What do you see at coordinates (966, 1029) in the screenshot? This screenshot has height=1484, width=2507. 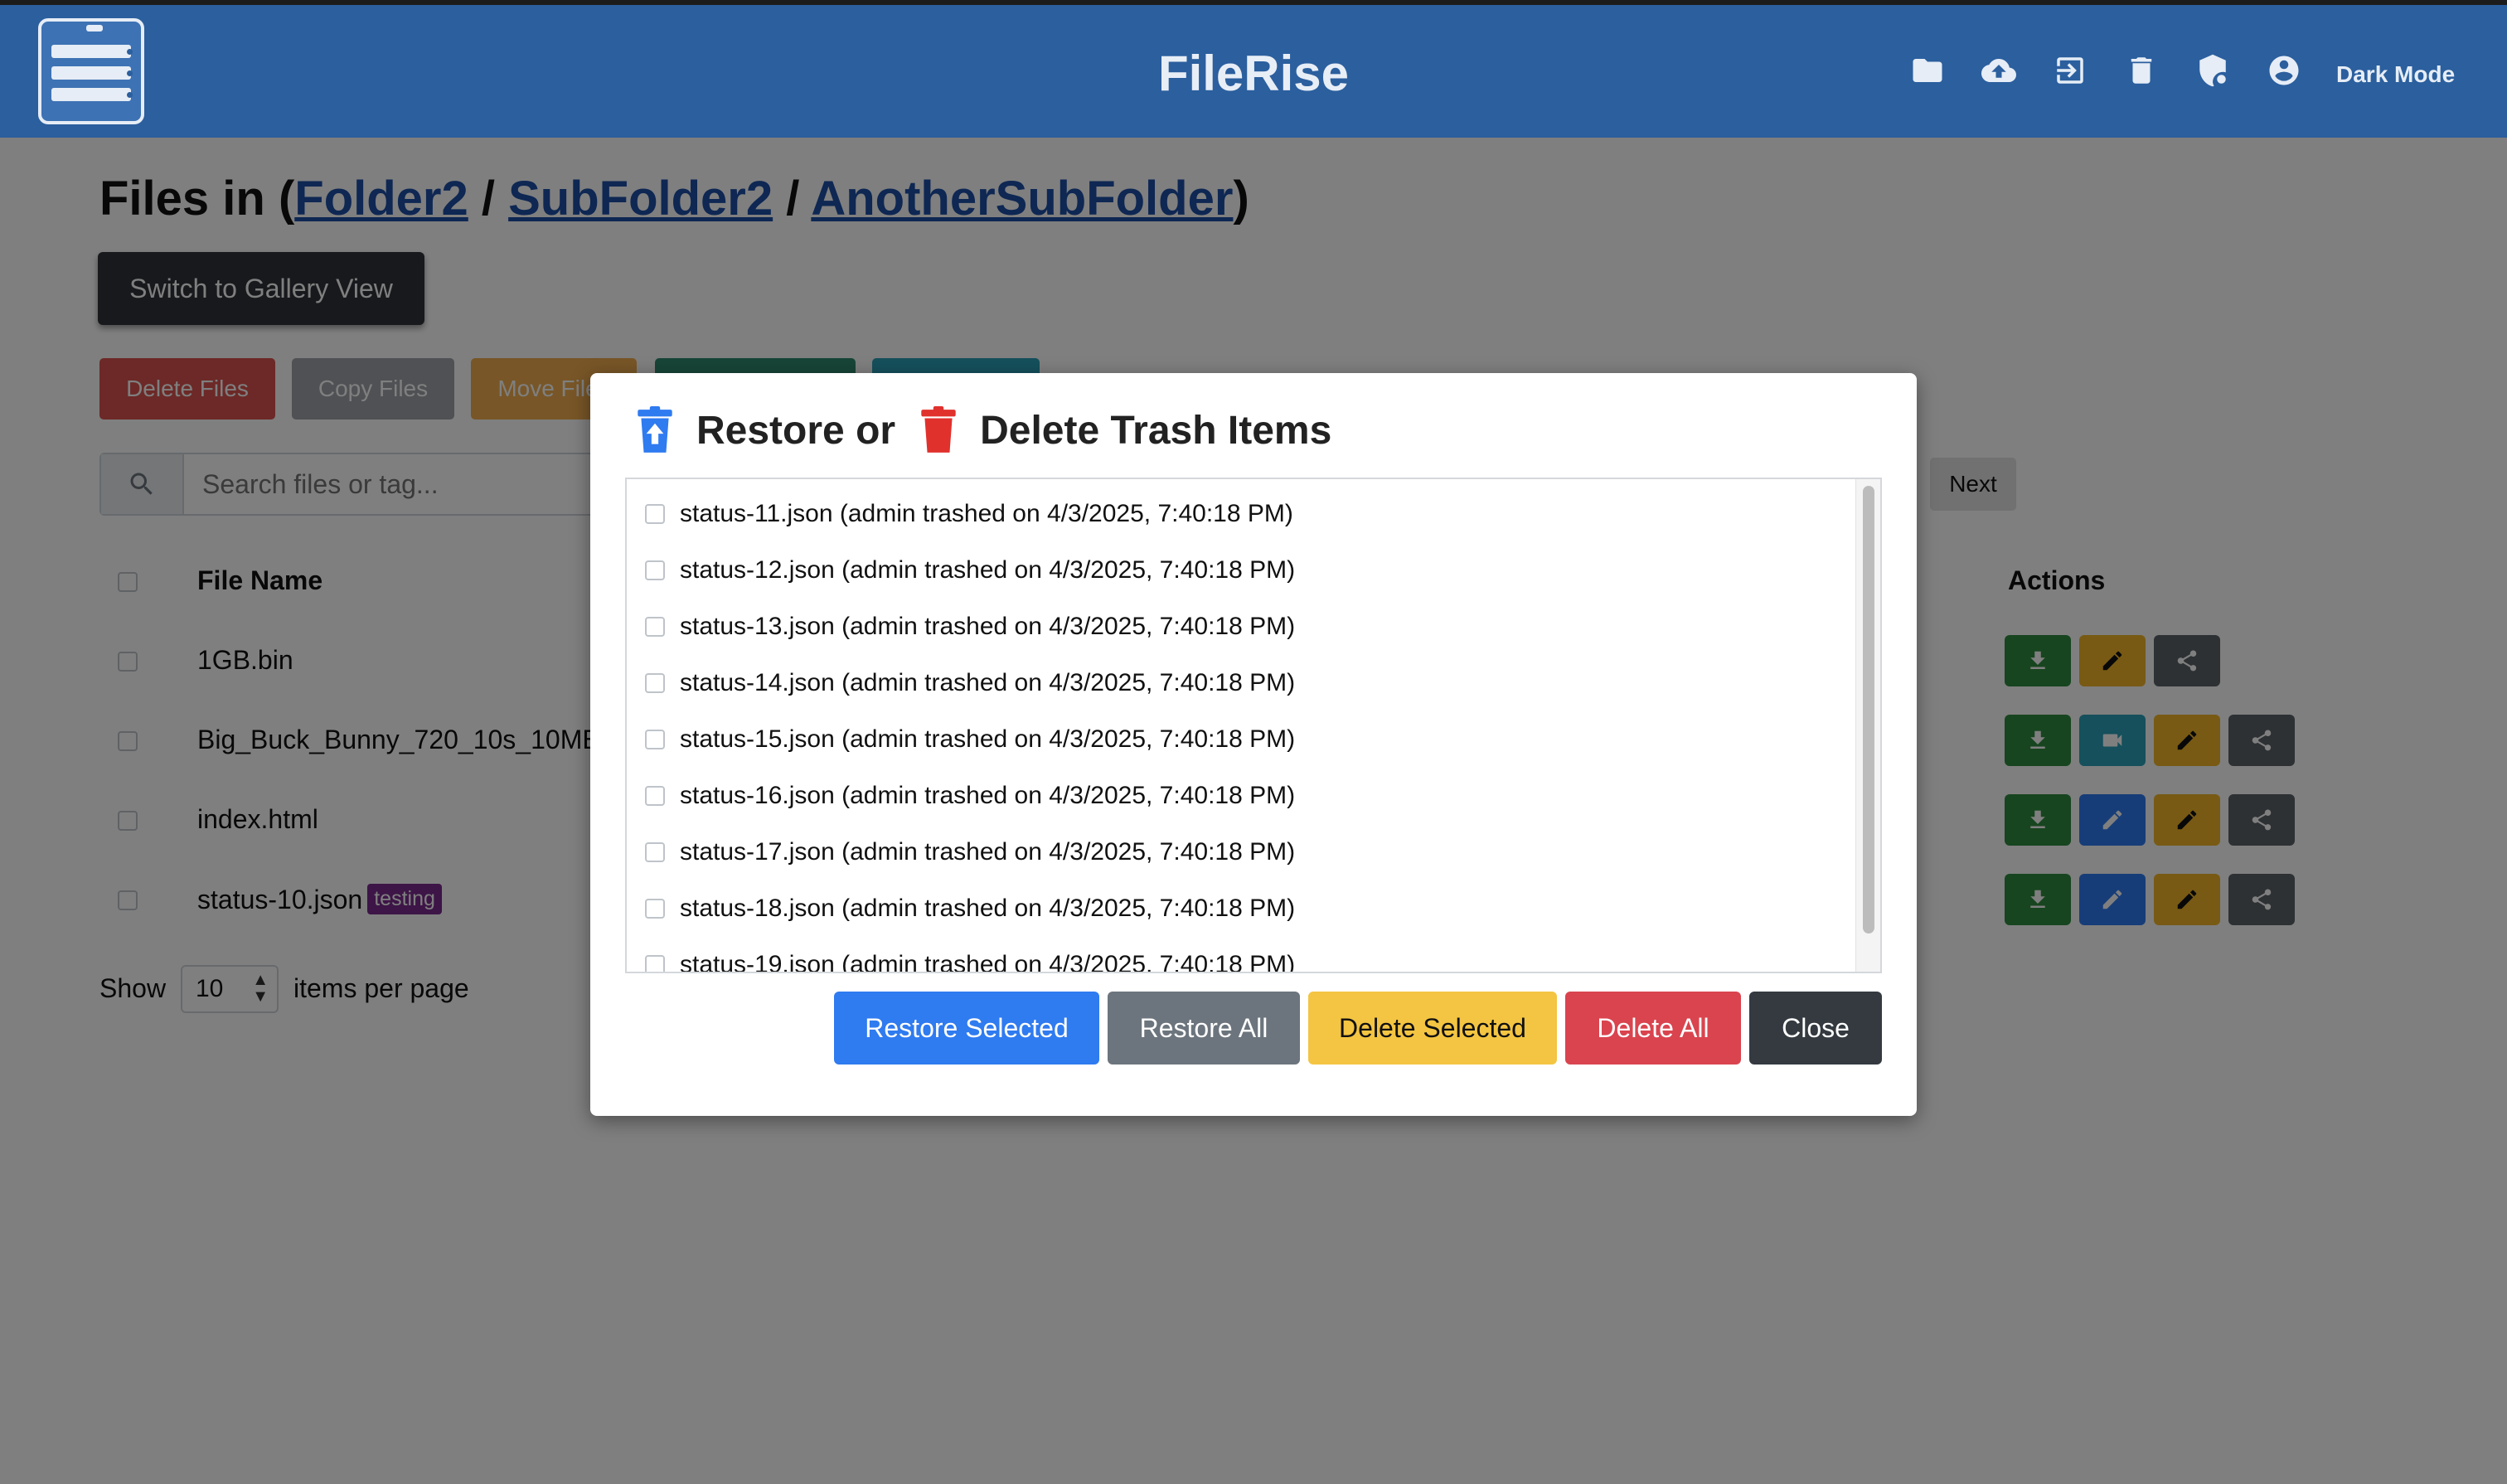 I see `restore-selected-button: Restore Selected` at bounding box center [966, 1029].